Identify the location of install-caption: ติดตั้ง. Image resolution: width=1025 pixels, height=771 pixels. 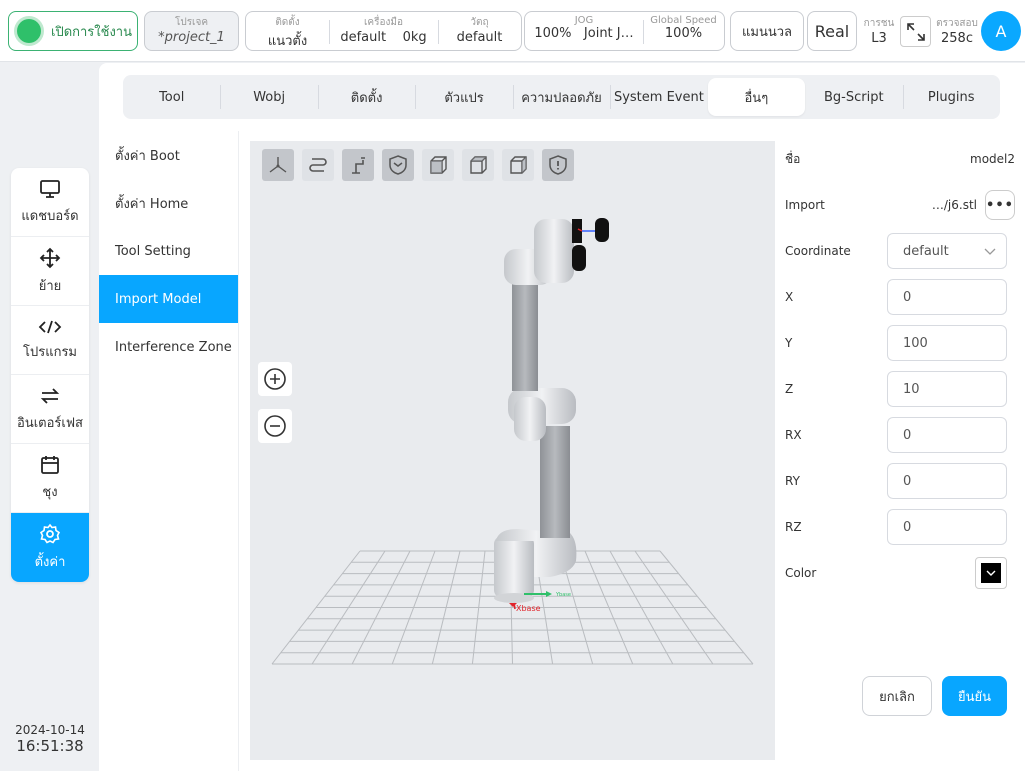
(287, 22).